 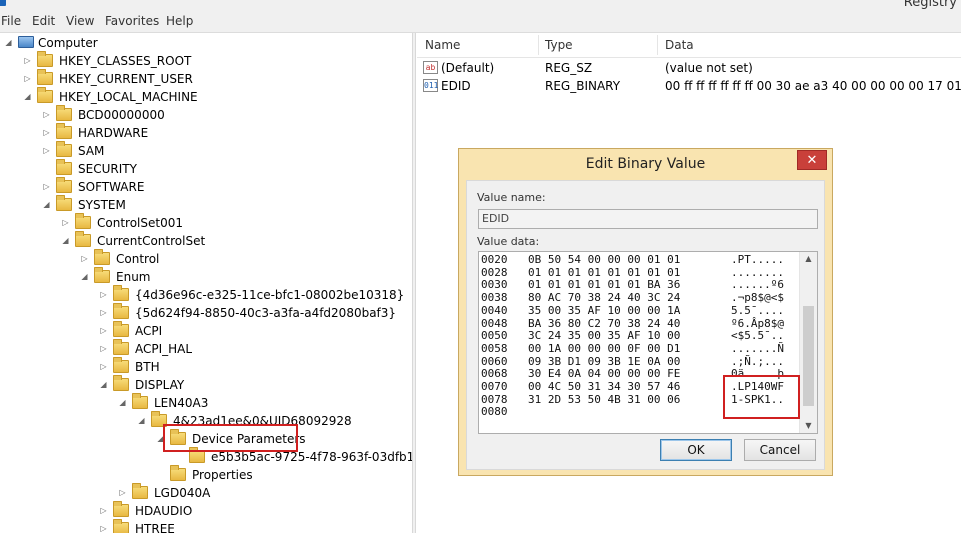 I want to click on menu-favorites: Favorites, so click(x=132, y=21).